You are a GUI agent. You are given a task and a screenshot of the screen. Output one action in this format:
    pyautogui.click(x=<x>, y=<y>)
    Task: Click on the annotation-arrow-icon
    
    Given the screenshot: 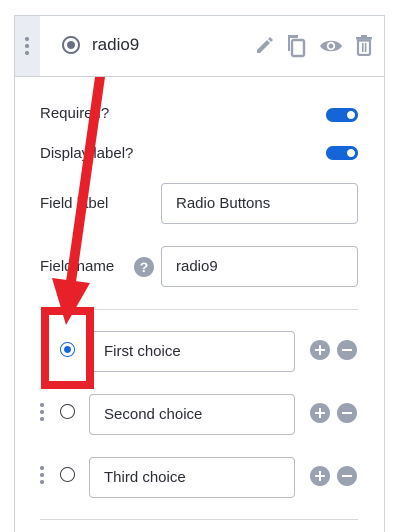 What is the action you would take?
    pyautogui.click(x=78, y=201)
    